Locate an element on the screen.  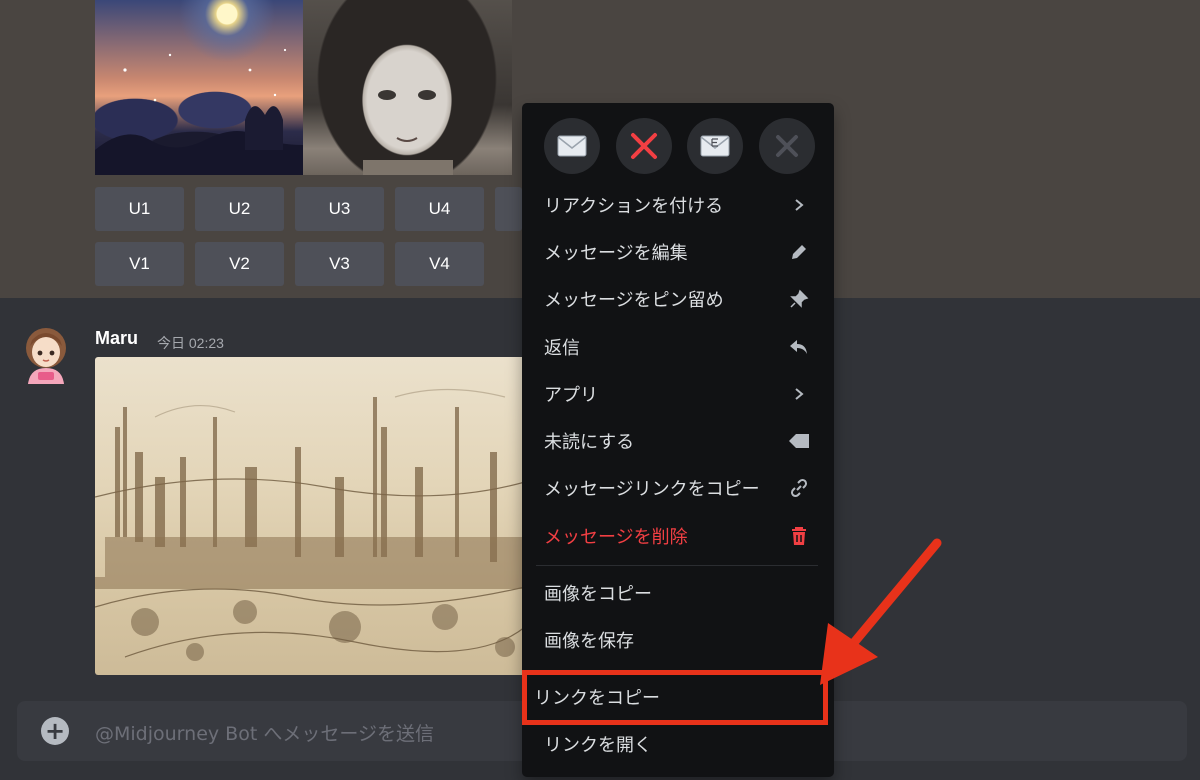
reaction-envelope is located at coordinates (572, 146).